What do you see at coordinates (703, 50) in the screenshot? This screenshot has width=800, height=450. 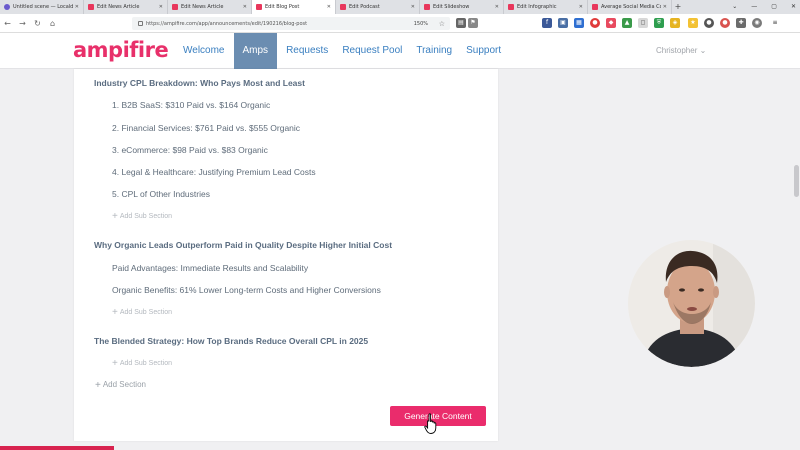 I see `chevron-down-icon: ⌄` at bounding box center [703, 50].